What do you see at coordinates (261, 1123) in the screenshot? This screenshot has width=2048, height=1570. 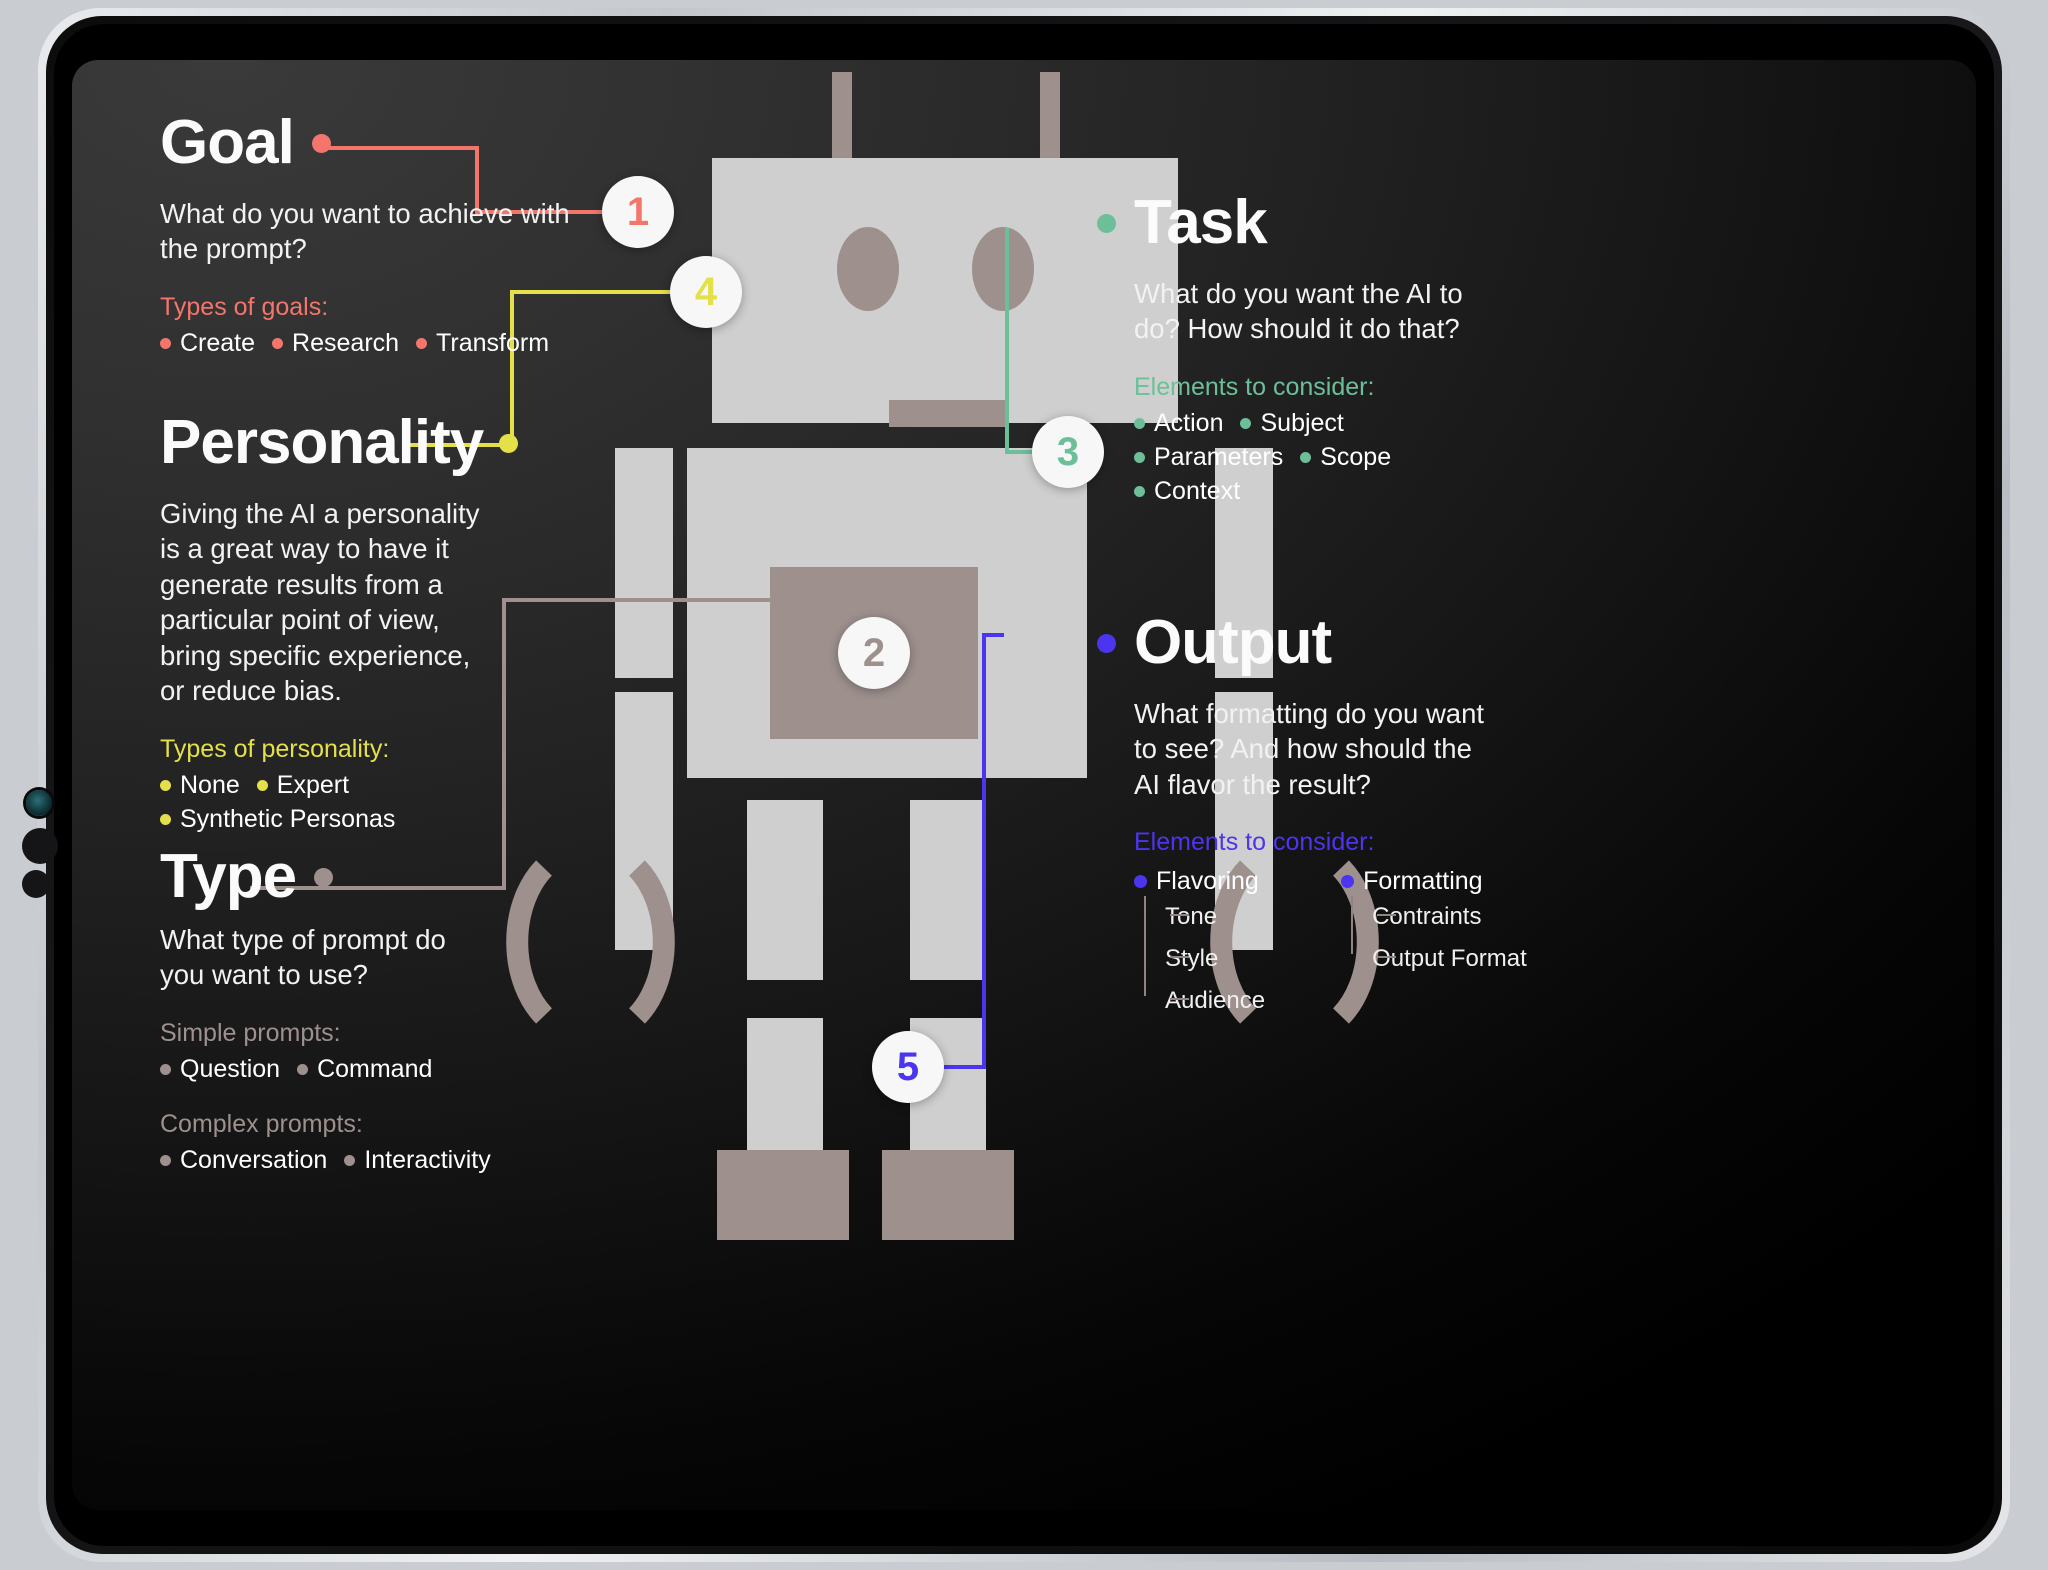 I see `type-subtitle-complex: Complex prompts:` at bounding box center [261, 1123].